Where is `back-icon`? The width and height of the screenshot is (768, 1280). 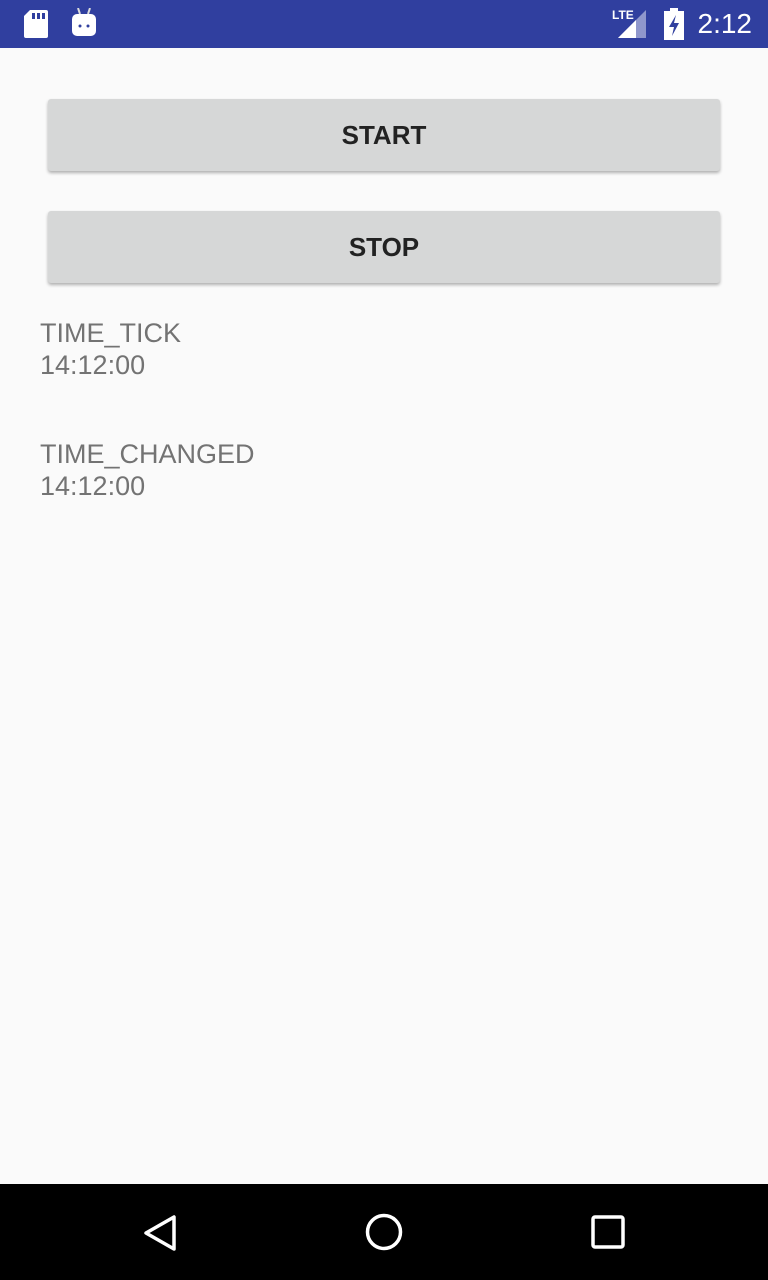
back-icon is located at coordinates (160, 1233).